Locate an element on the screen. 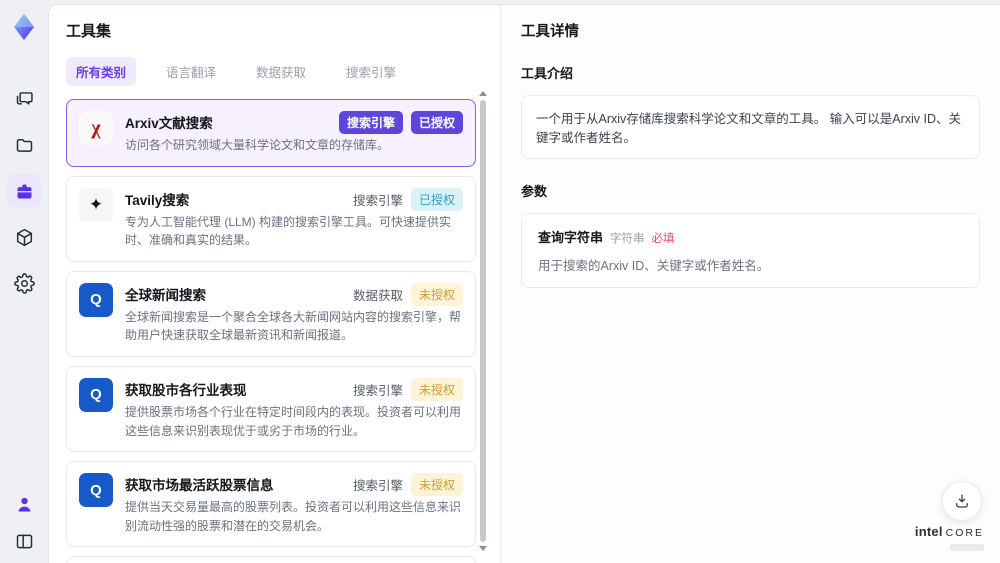 The height and width of the screenshot is (563, 1000). cube-icon is located at coordinates (24, 237).